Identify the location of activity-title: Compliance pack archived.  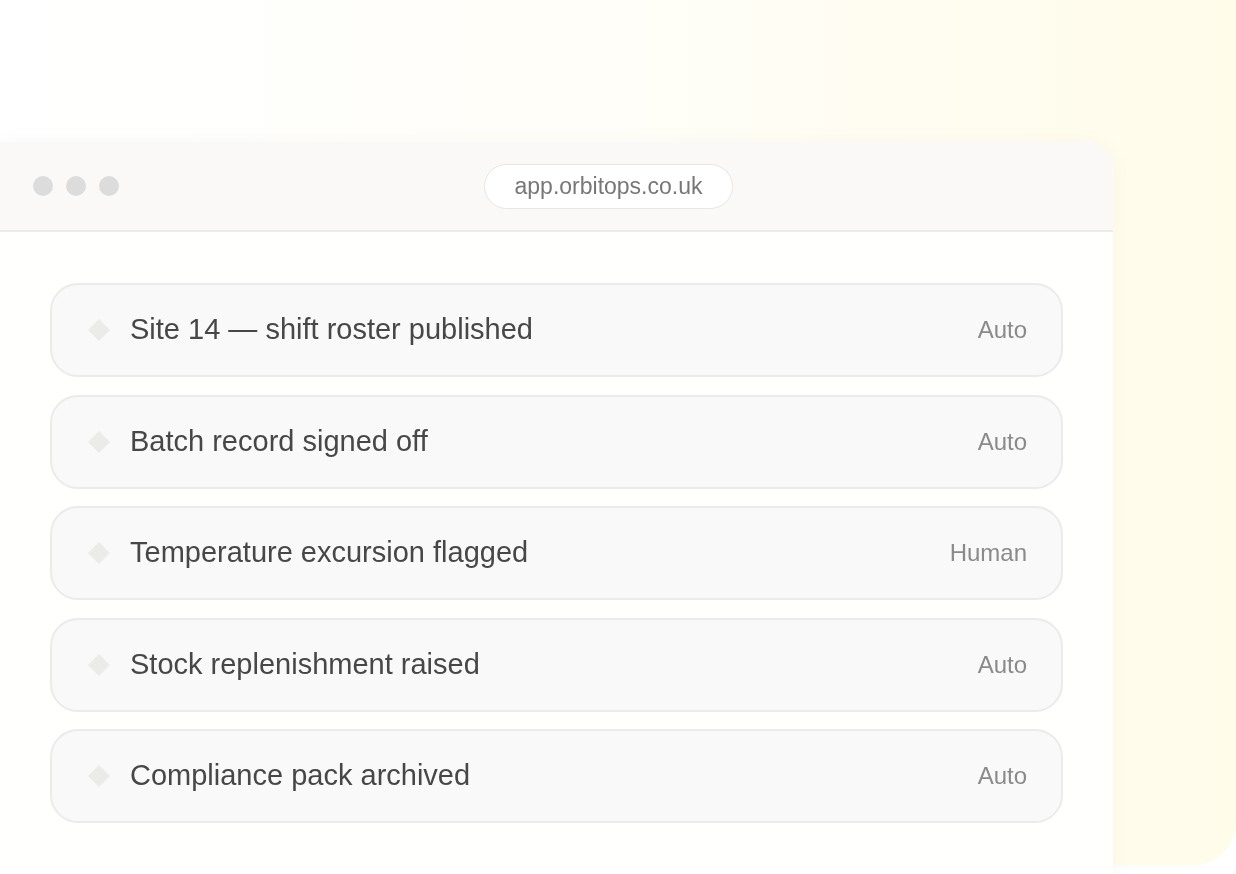
(300, 776).